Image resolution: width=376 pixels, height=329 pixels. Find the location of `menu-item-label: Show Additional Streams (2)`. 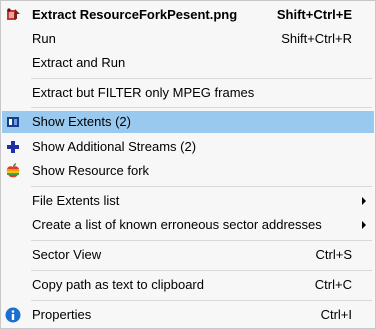

menu-item-label: Show Additional Streams (2) is located at coordinates (114, 146).